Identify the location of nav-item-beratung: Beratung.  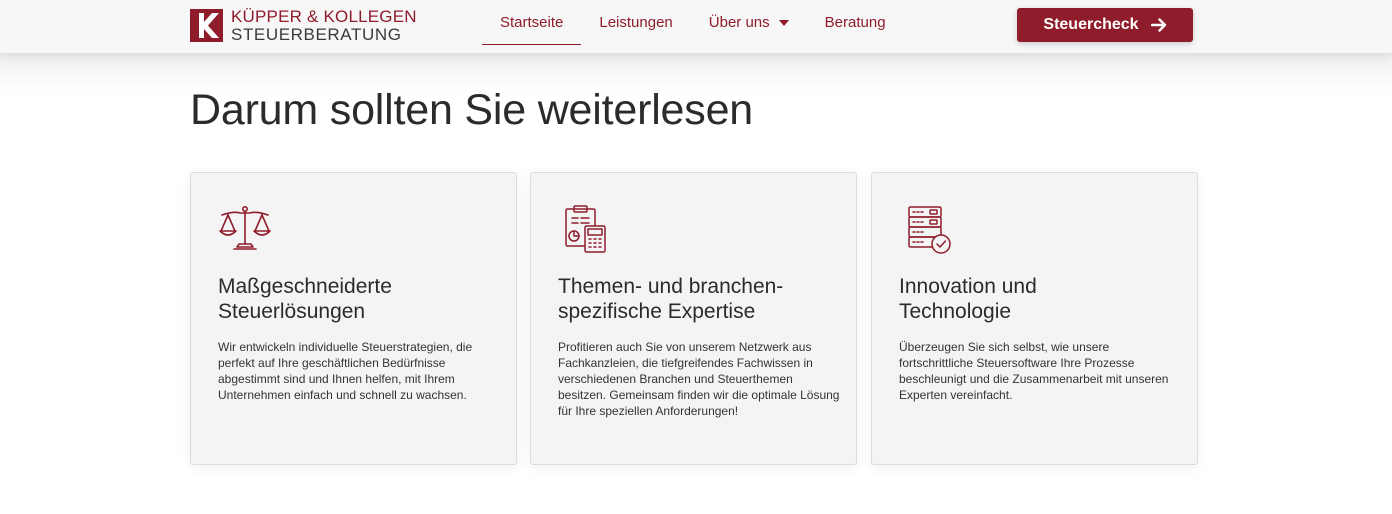
(855, 22).